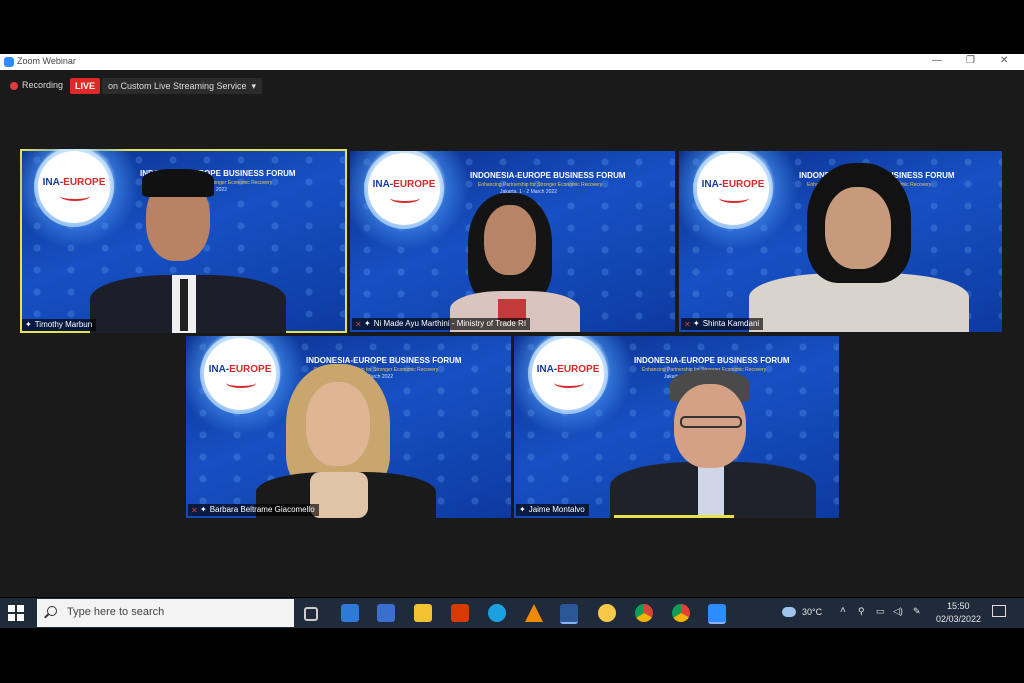  Describe the element at coordinates (165, 613) in the screenshot. I see `search-input: Type here to search` at that location.